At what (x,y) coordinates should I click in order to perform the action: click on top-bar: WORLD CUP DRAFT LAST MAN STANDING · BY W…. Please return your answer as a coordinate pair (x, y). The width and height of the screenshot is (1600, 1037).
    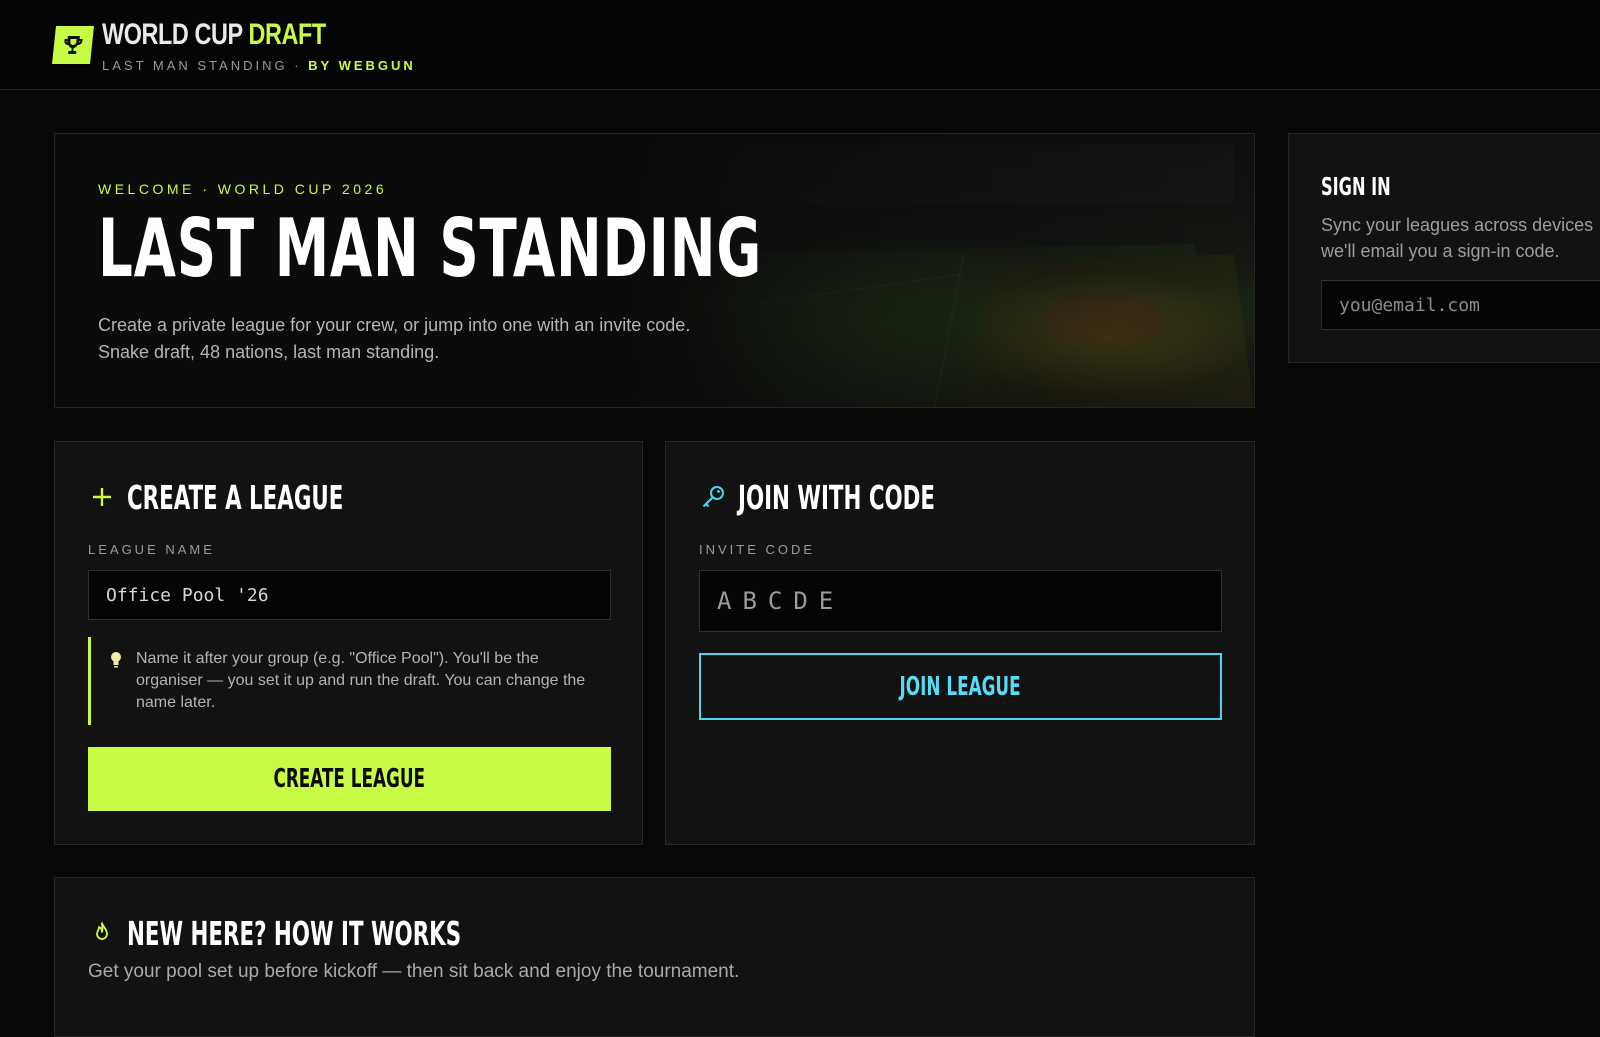
    Looking at the image, I should click on (800, 45).